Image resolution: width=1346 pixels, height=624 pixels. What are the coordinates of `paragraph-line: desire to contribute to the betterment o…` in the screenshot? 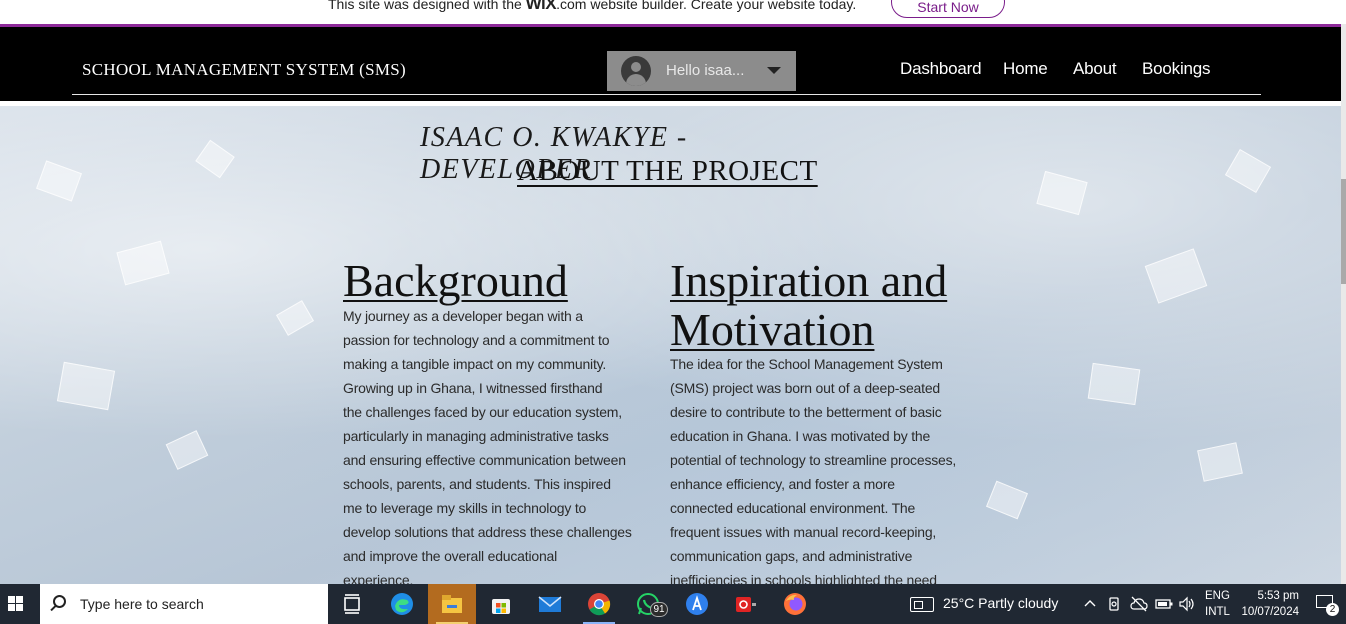 It's located at (806, 412).